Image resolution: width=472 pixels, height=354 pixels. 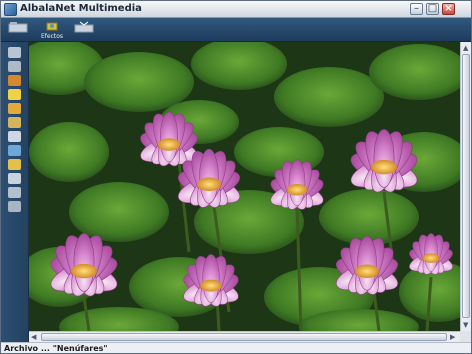 What do you see at coordinates (56, 348) in the screenshot?
I see `status-text: Archivo ... "Nenúfares"` at bounding box center [56, 348].